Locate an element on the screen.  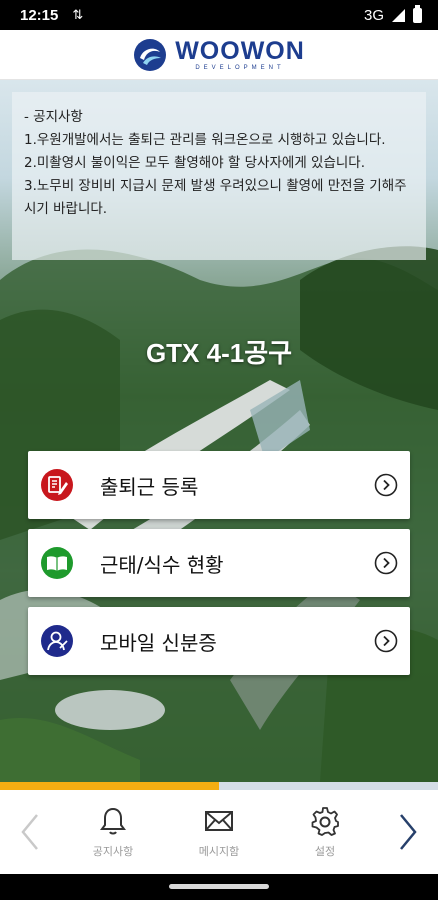
gear-icon is located at coordinates (325, 821).